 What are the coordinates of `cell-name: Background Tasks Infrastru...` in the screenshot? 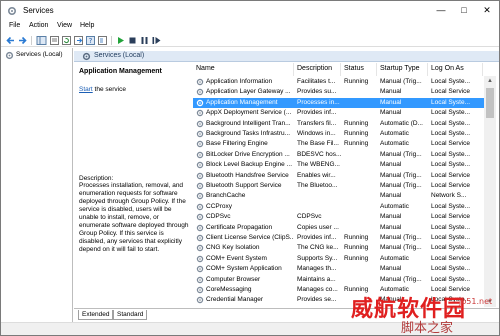 It's located at (248, 133).